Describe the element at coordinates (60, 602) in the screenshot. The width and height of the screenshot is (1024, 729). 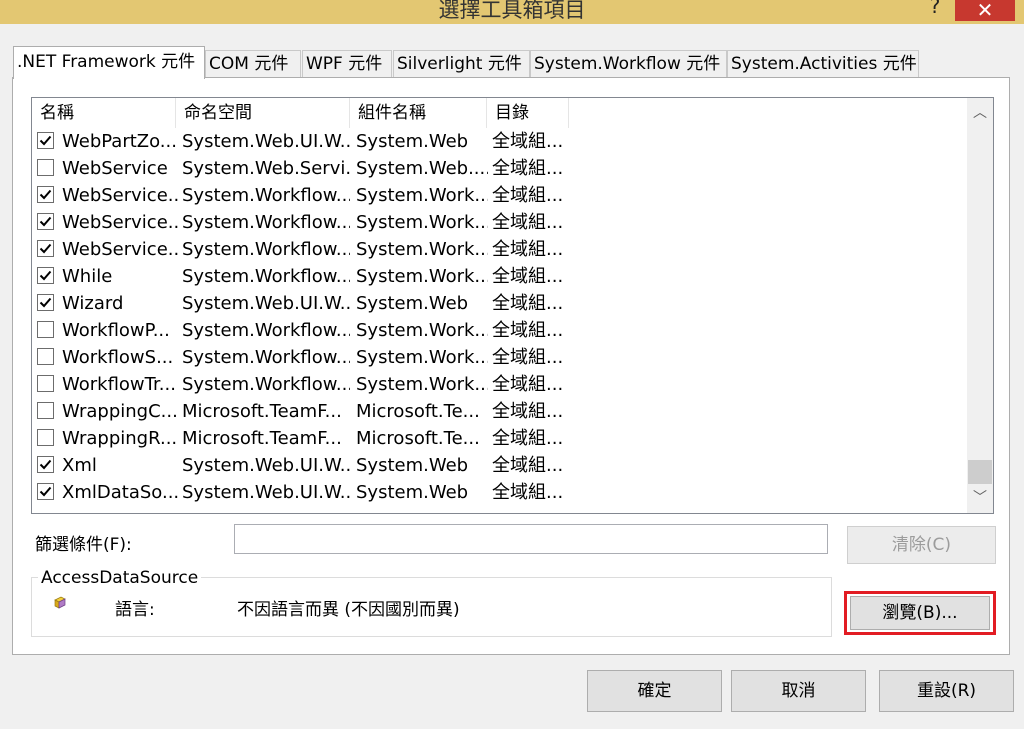
I see `component-icon` at that location.